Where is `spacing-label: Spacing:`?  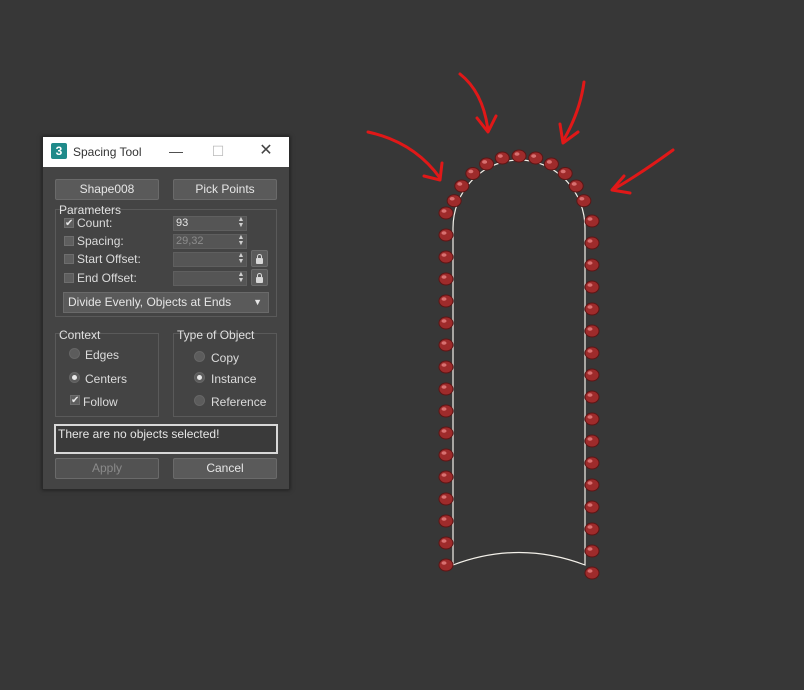
spacing-label: Spacing: is located at coordinates (100, 241).